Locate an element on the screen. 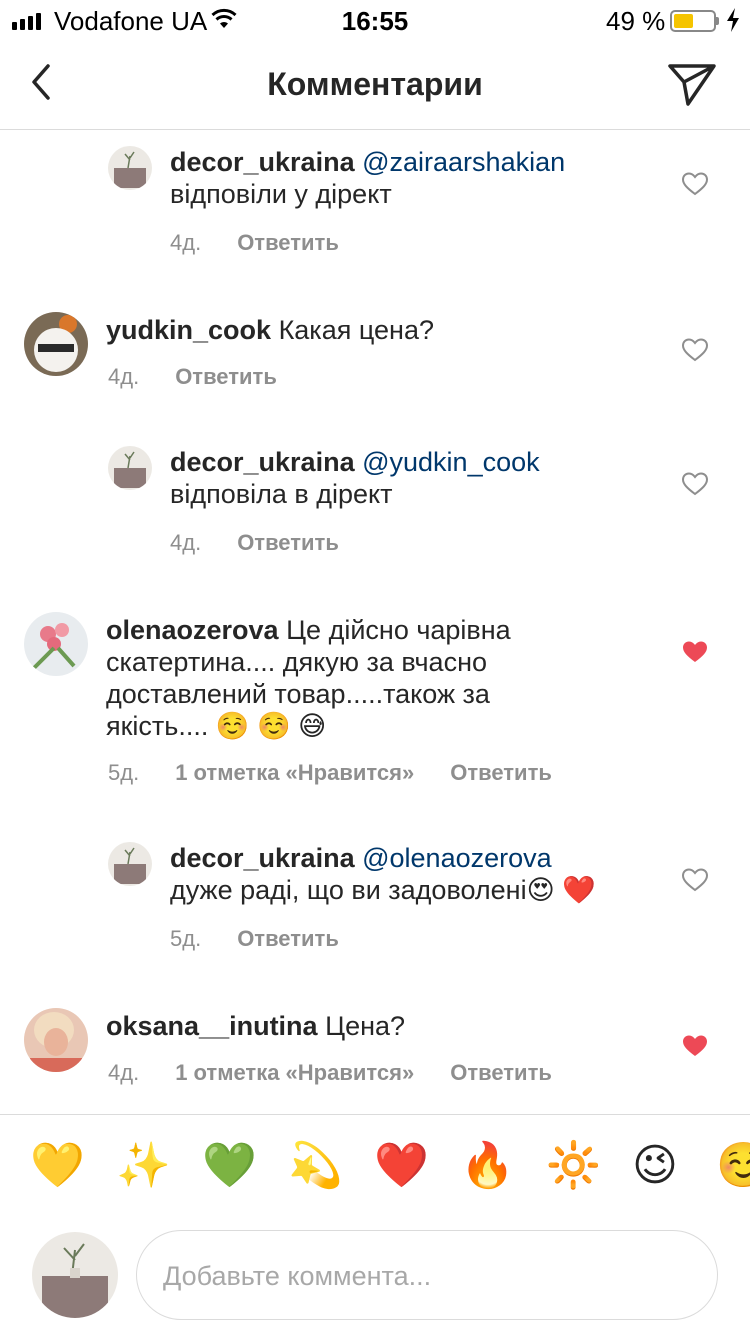 Image resolution: width=750 pixels, height=1334 pixels. charging-icon is located at coordinates (733, 20).